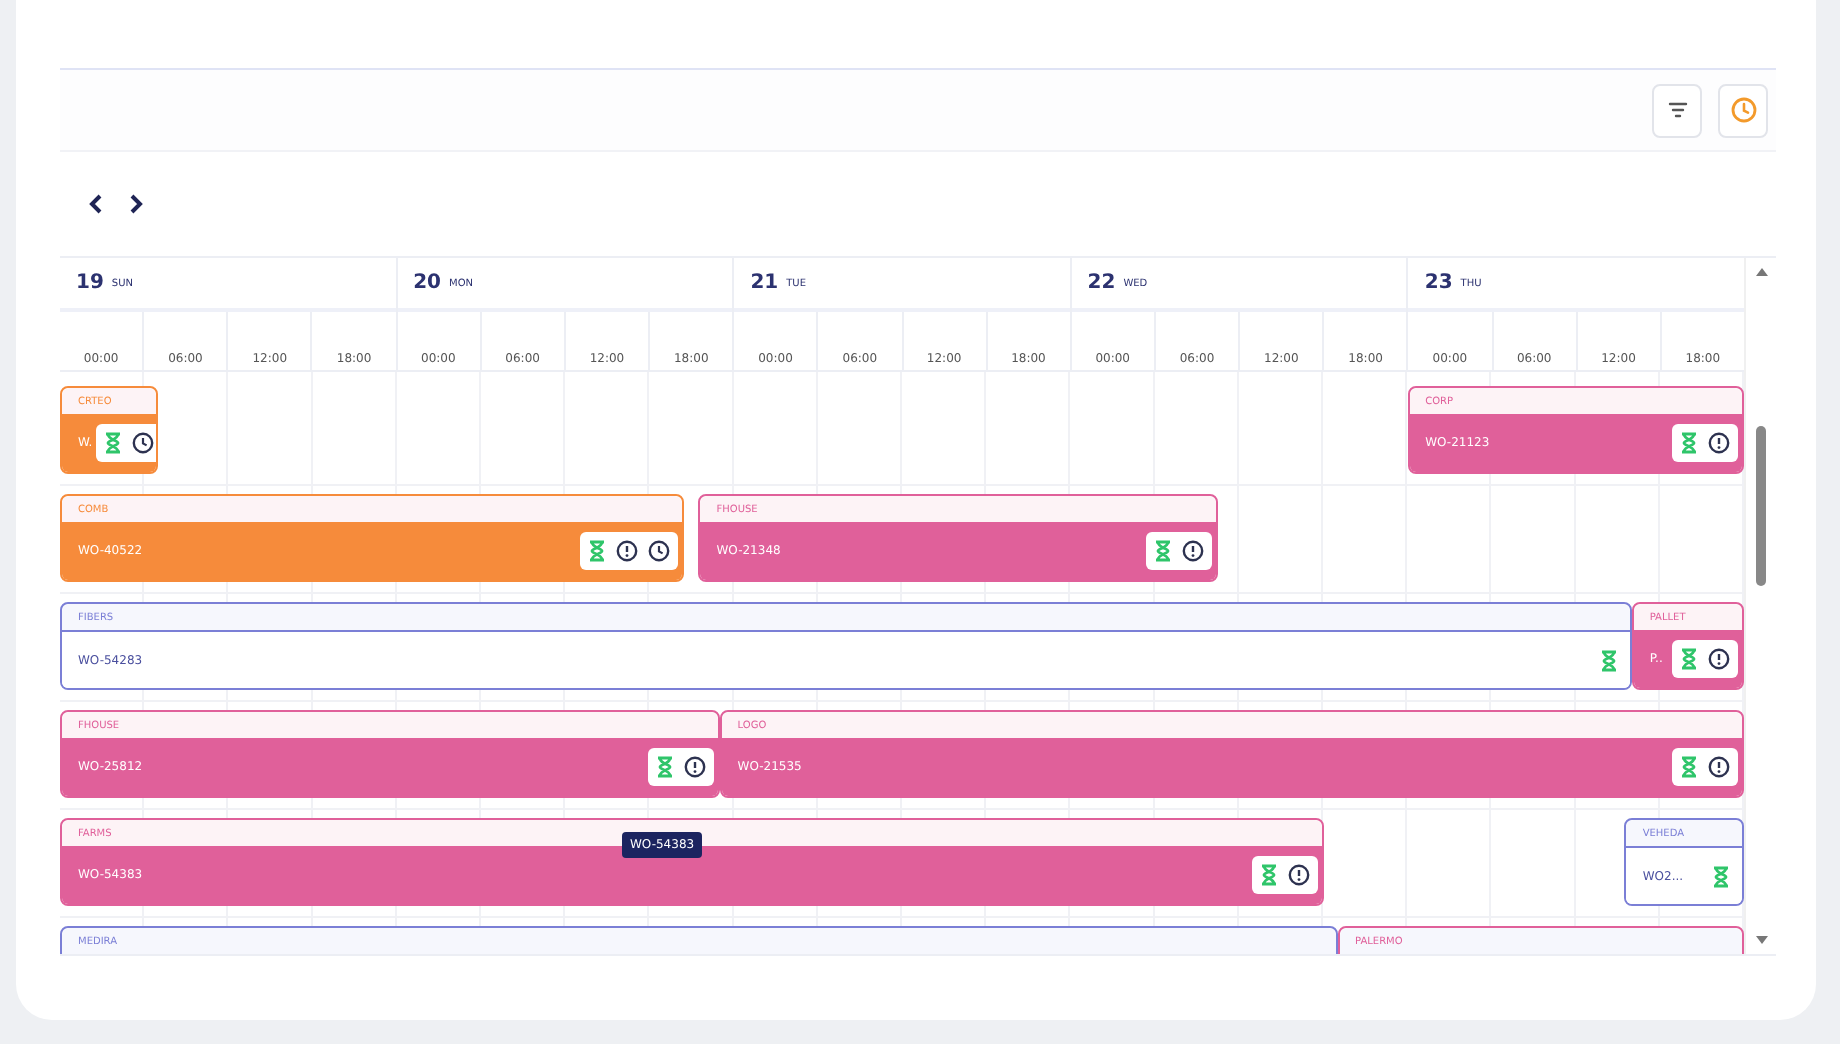 This screenshot has width=1840, height=1044. Describe the element at coordinates (1761, 272) in the screenshot. I see `scroll-up-icon` at that location.